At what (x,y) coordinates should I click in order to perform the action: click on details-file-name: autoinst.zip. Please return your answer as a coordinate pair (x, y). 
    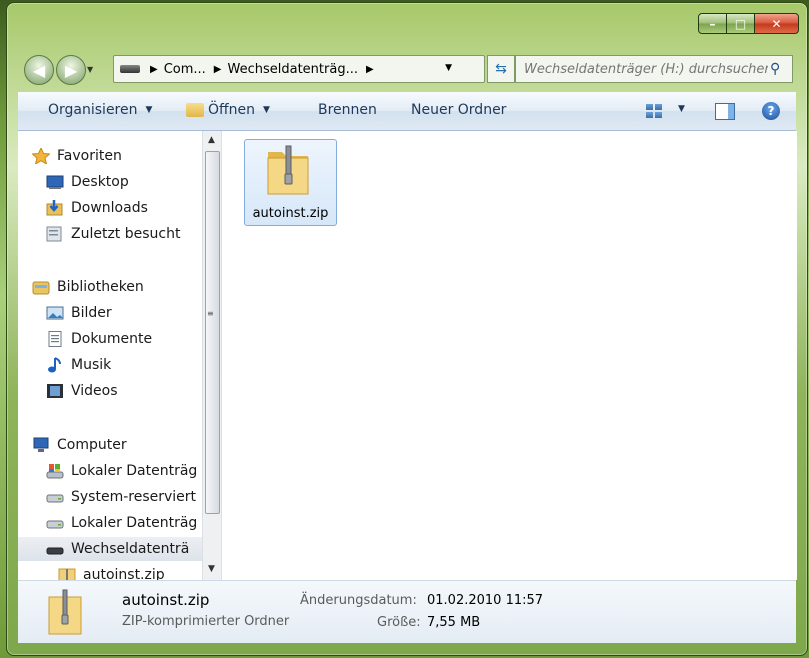
    Looking at the image, I should click on (166, 600).